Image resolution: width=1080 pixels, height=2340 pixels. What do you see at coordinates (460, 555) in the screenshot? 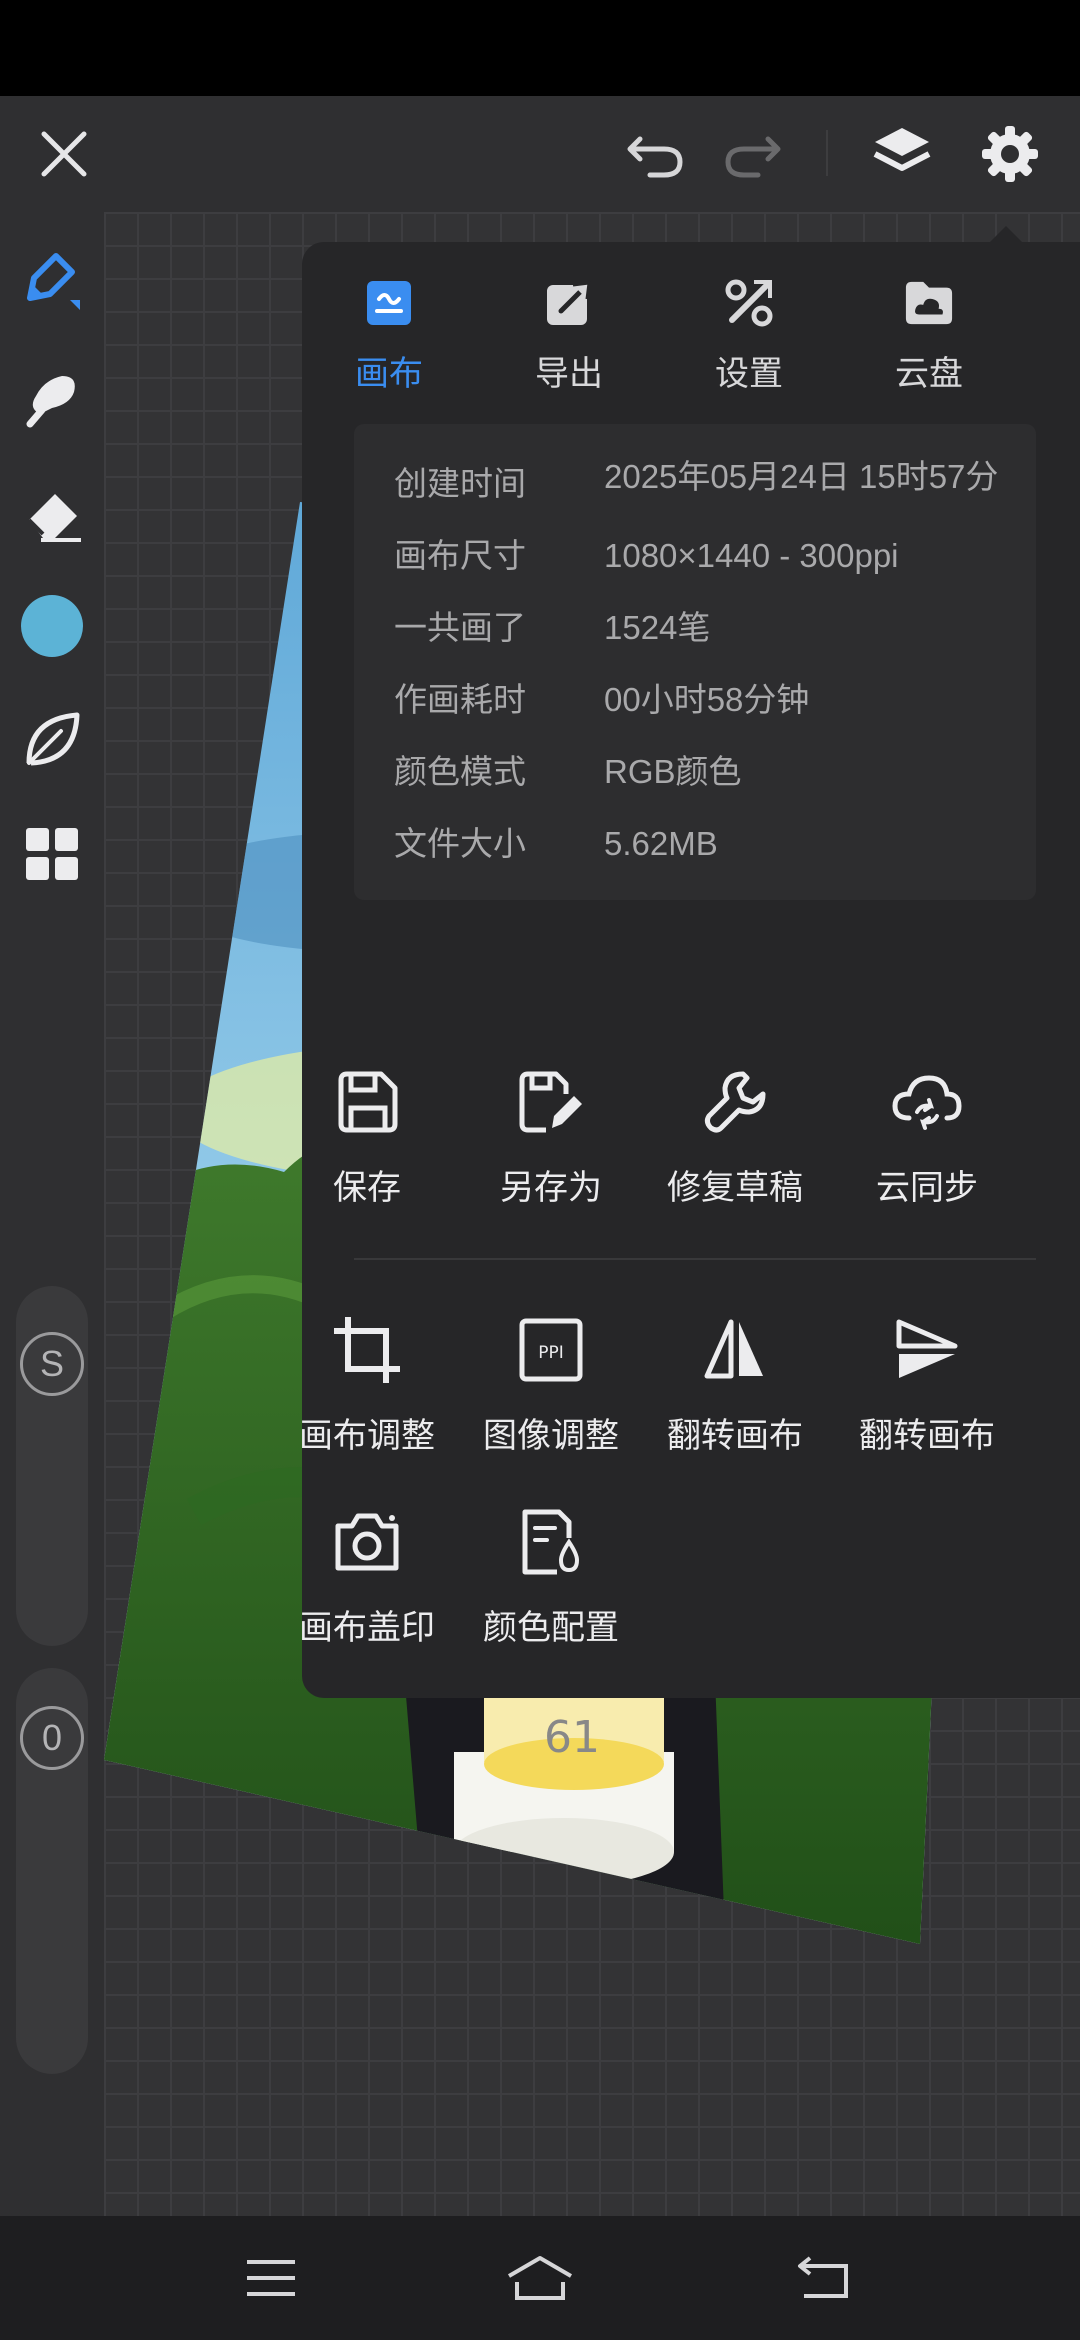
I see `info-key: 画布尺寸` at bounding box center [460, 555].